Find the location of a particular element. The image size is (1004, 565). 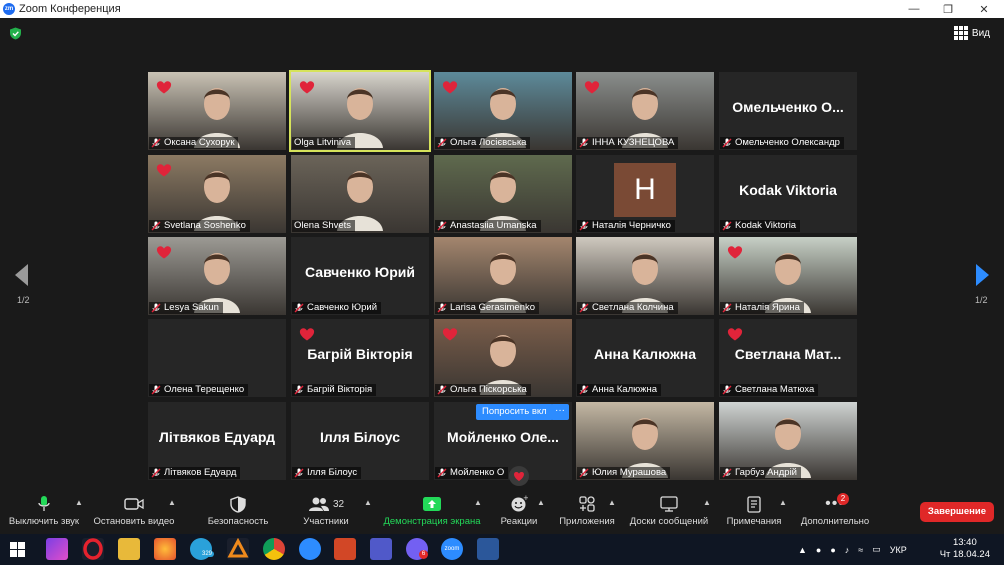

participant-tile: Olga Litvinіva is located at coordinates (360, 111).